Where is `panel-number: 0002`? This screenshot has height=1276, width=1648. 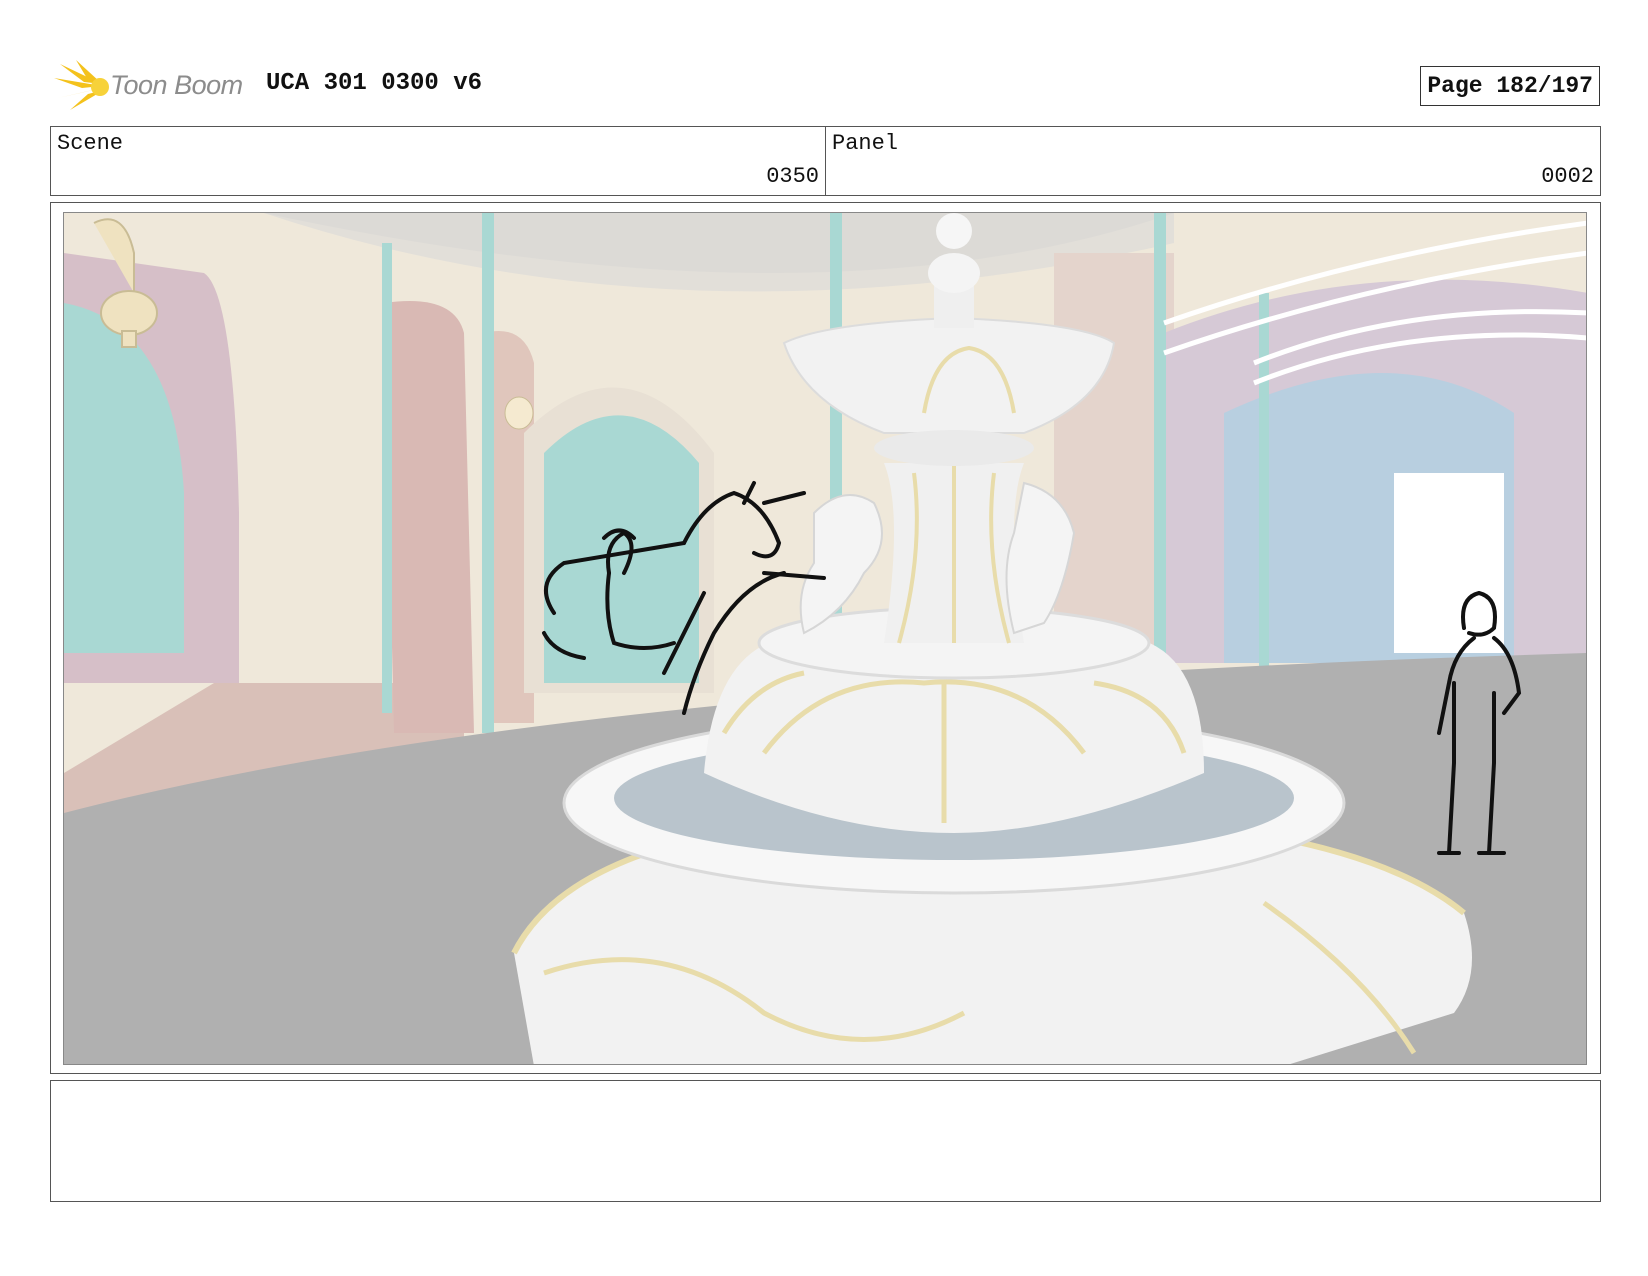 panel-number: 0002 is located at coordinates (1567, 176).